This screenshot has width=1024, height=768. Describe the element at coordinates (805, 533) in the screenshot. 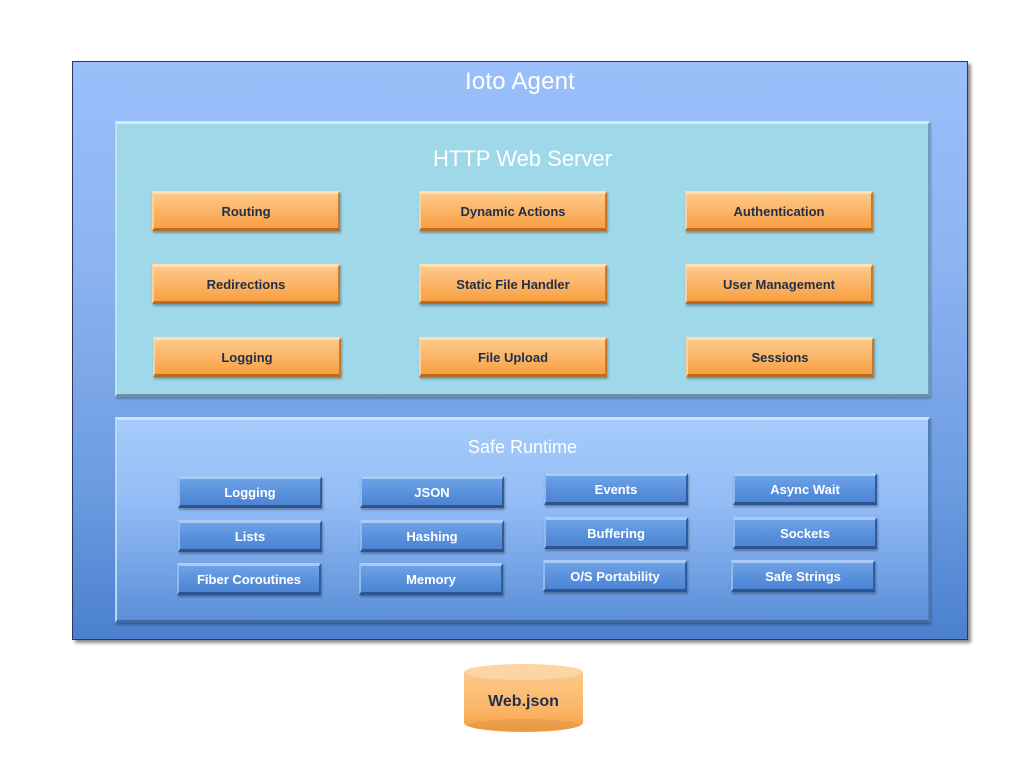

I see `runtime-module-sockets: Sockets` at that location.